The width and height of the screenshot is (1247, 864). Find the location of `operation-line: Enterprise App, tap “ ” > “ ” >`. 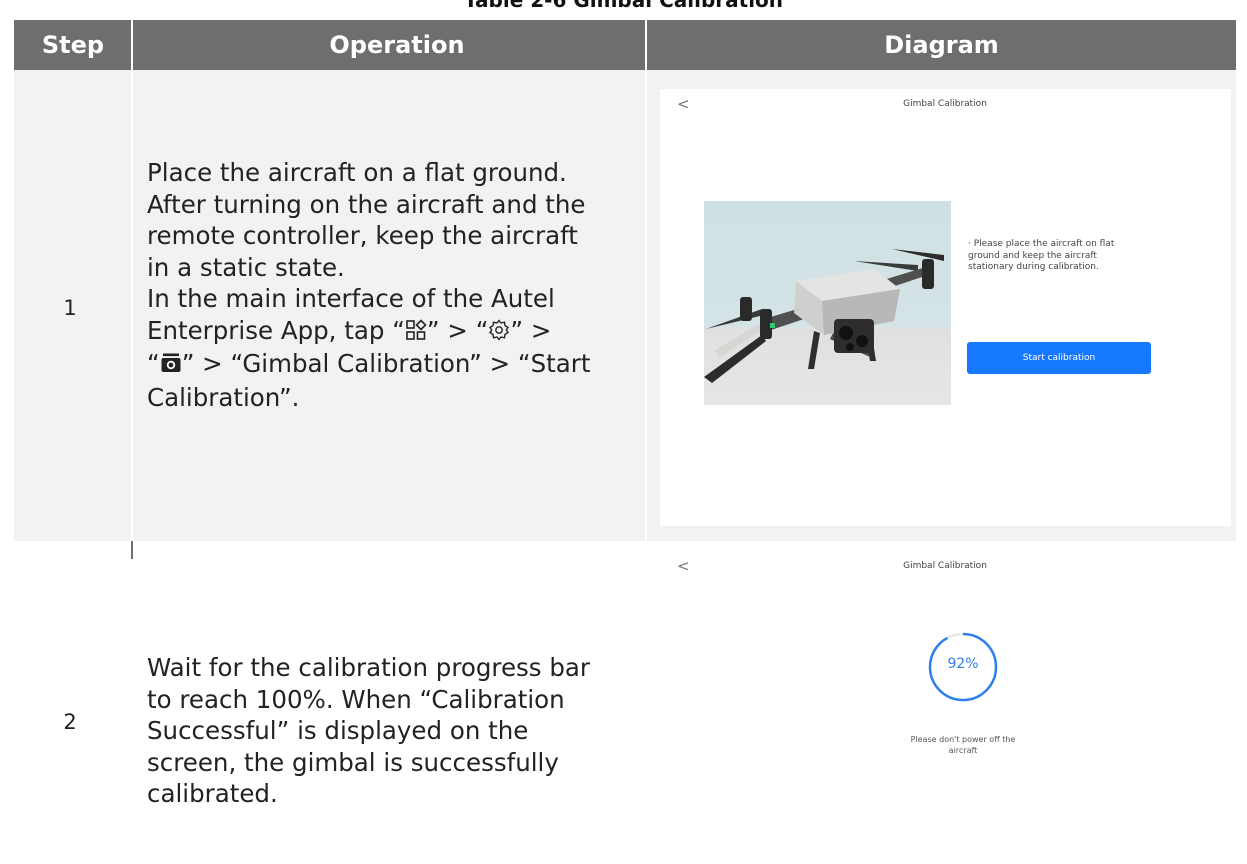

operation-line: Enterprise App, tap “ ” > “ ” > is located at coordinates (392, 332).